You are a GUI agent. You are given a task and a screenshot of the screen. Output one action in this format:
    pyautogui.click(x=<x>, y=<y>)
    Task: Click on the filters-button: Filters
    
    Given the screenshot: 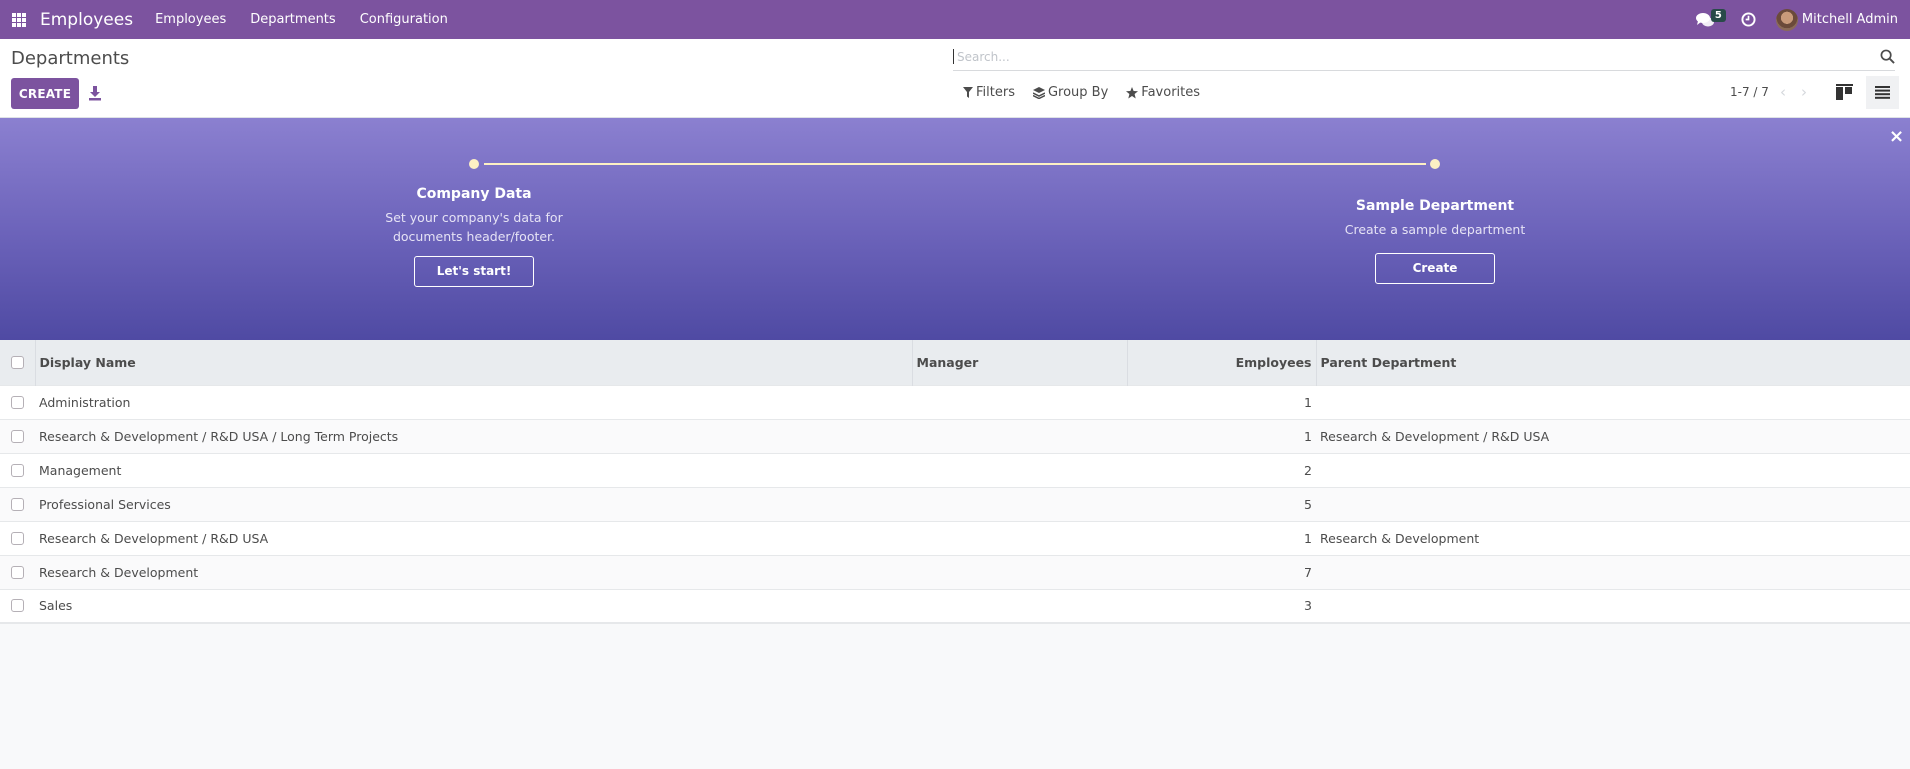 What is the action you would take?
    pyautogui.click(x=989, y=92)
    